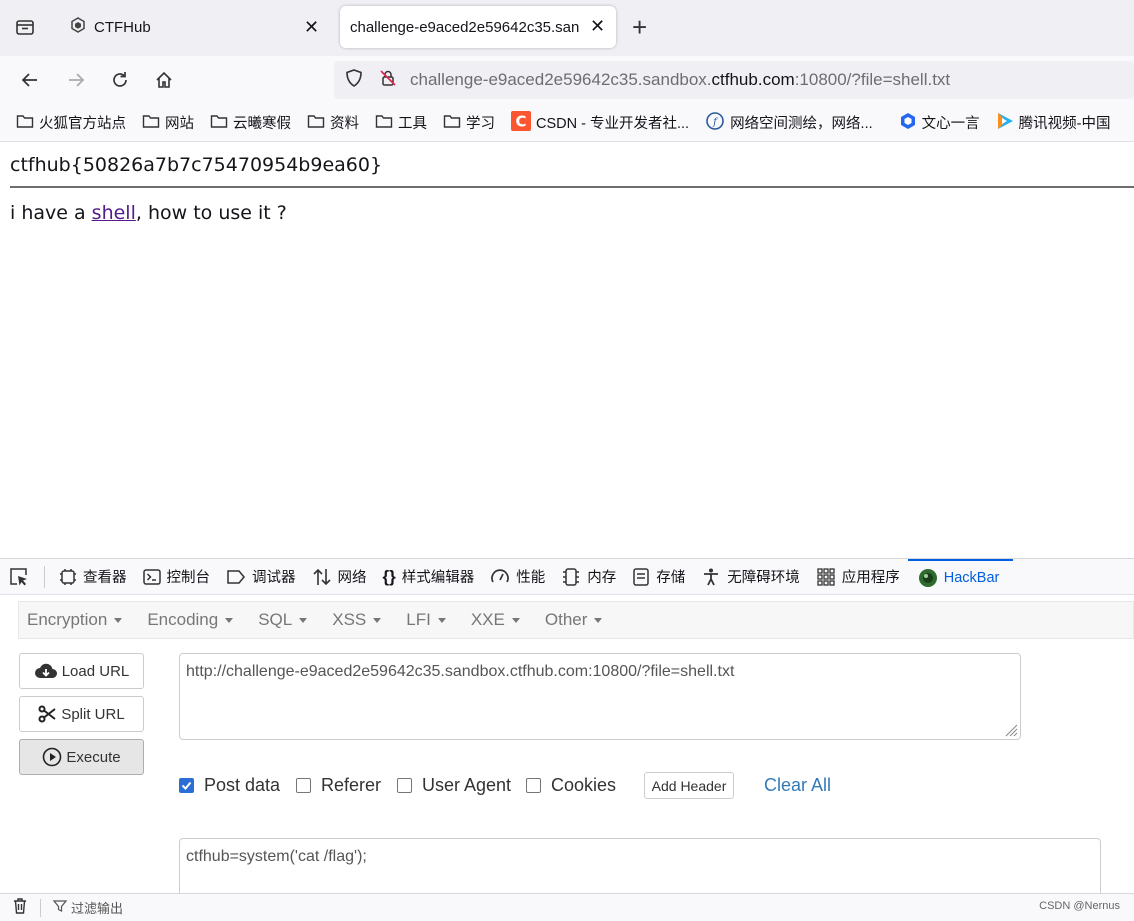  Describe the element at coordinates (426, 620) in the screenshot. I see `menu-lfi: LFI` at that location.